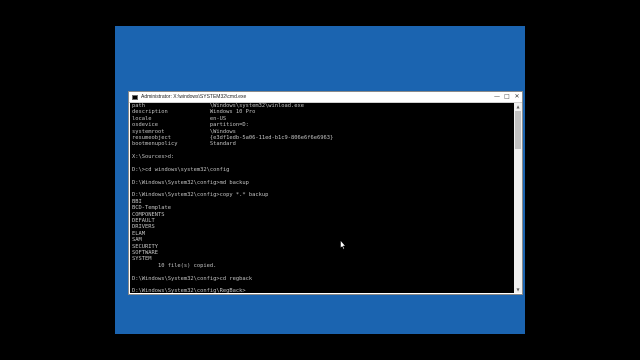  I want to click on scroll-thumb, so click(518, 130).